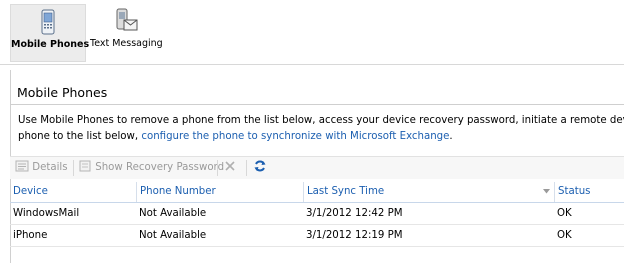 The image size is (624, 263). I want to click on mobile-phone-icon, so click(48, 22).